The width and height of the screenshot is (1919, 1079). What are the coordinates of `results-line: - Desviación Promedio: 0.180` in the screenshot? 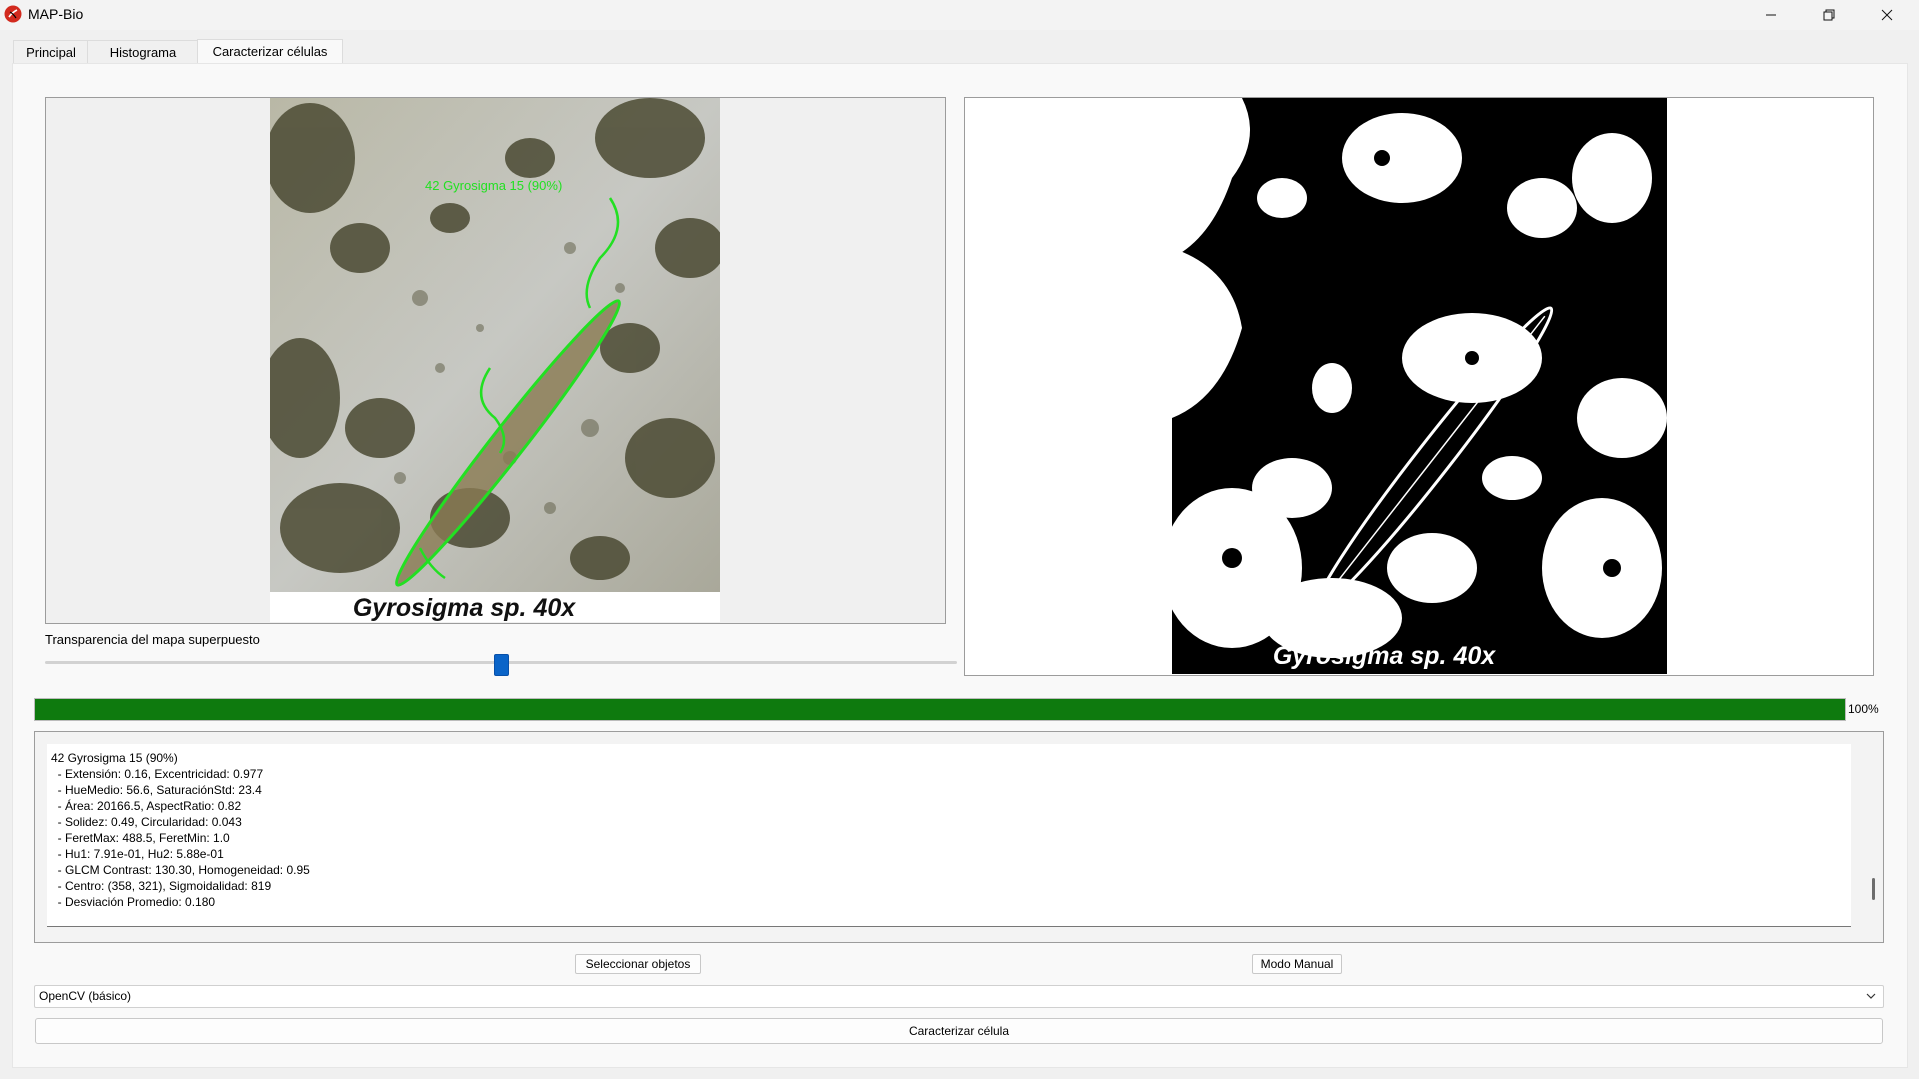 It's located at (133, 902).